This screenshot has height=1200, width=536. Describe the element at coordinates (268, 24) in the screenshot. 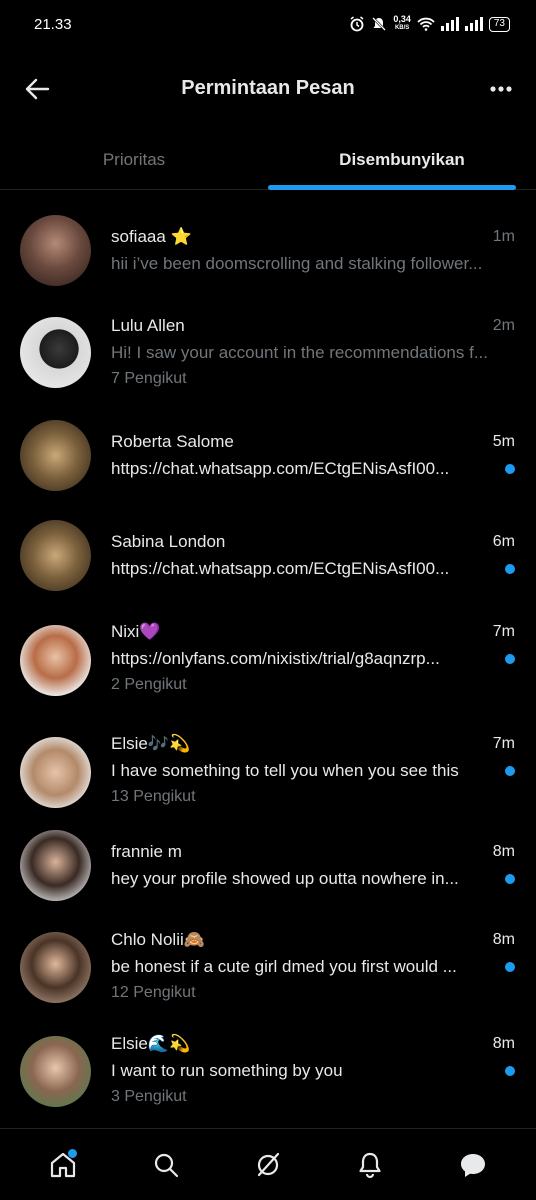

I see `status-bar: 21.33 0,34 KB/S 73` at that location.